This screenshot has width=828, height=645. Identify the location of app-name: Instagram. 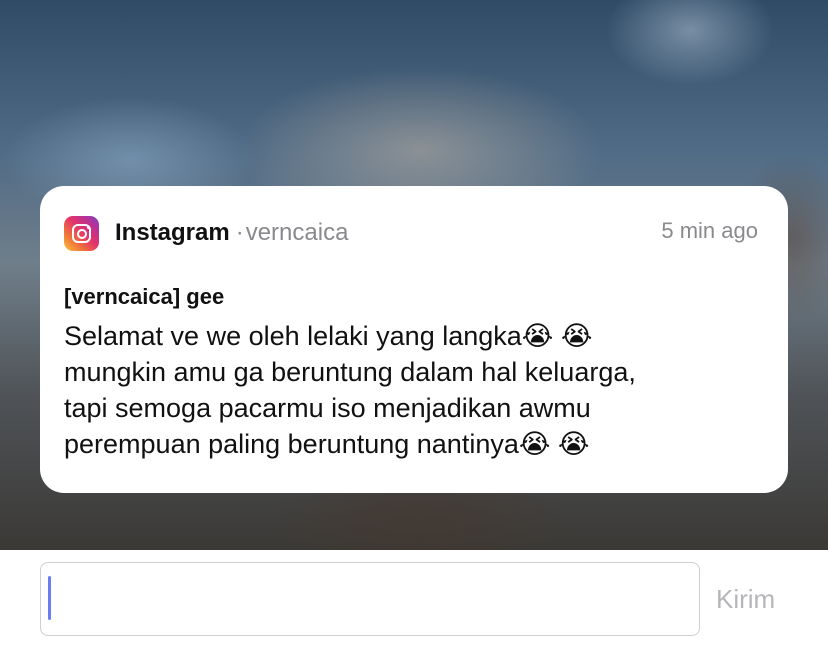
(172, 232).